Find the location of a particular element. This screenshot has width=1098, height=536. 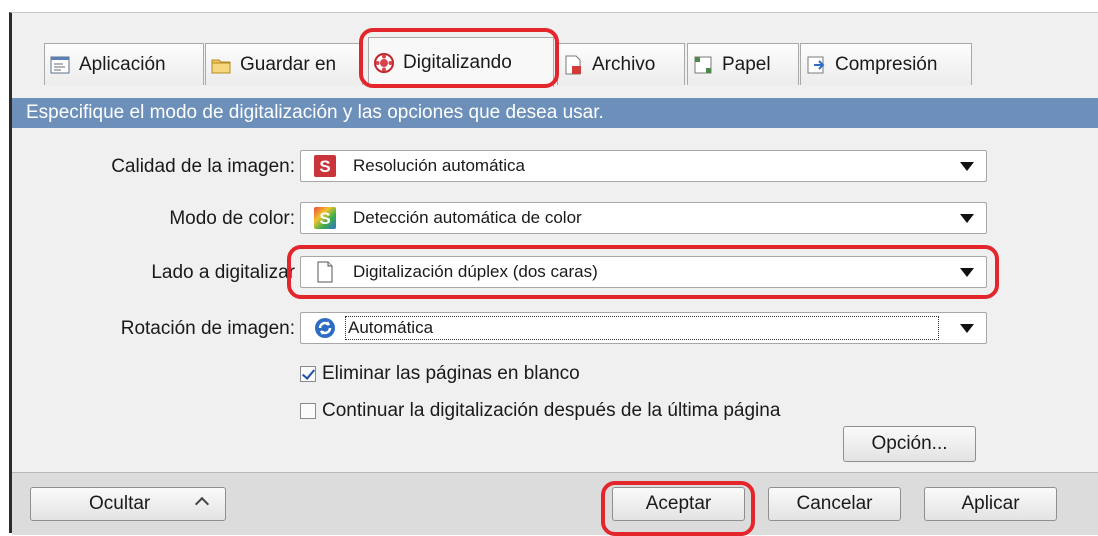

scan-side-value: Digitalización dúplex (dos caras) is located at coordinates (475, 271).